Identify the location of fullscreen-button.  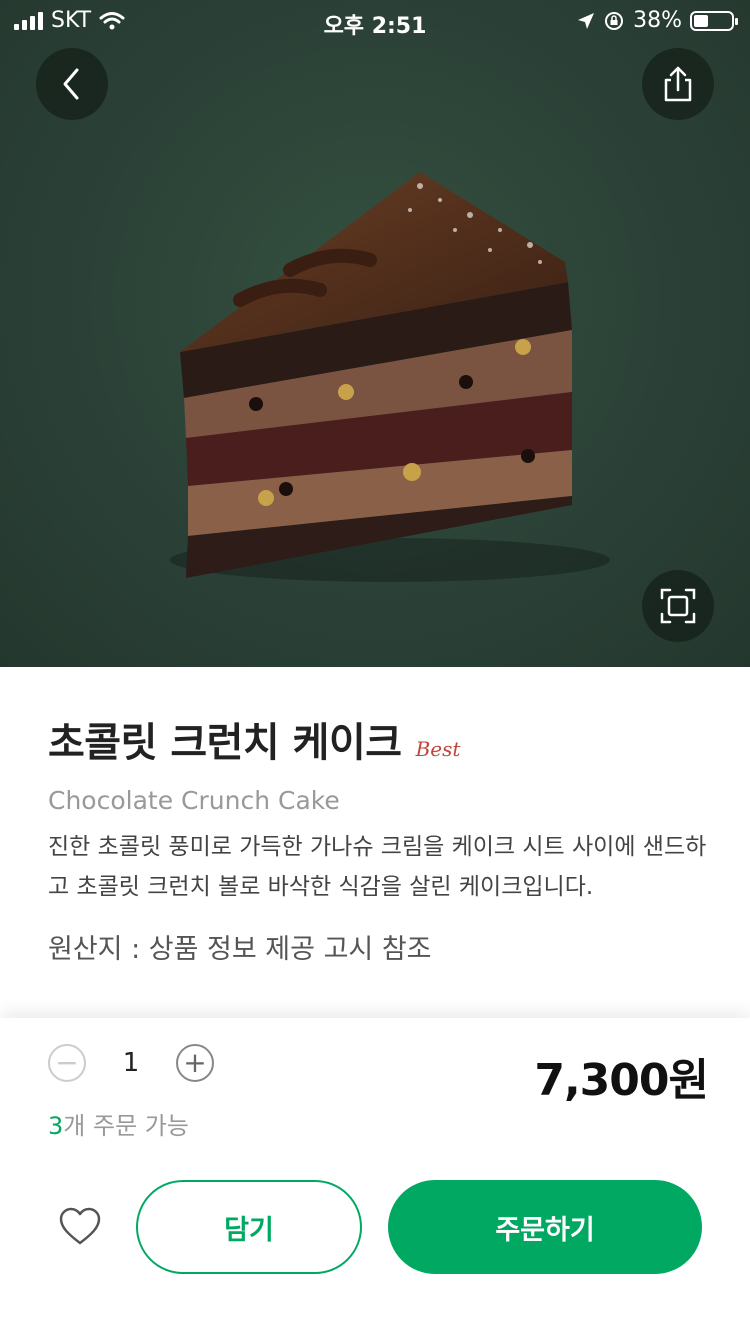
(678, 606).